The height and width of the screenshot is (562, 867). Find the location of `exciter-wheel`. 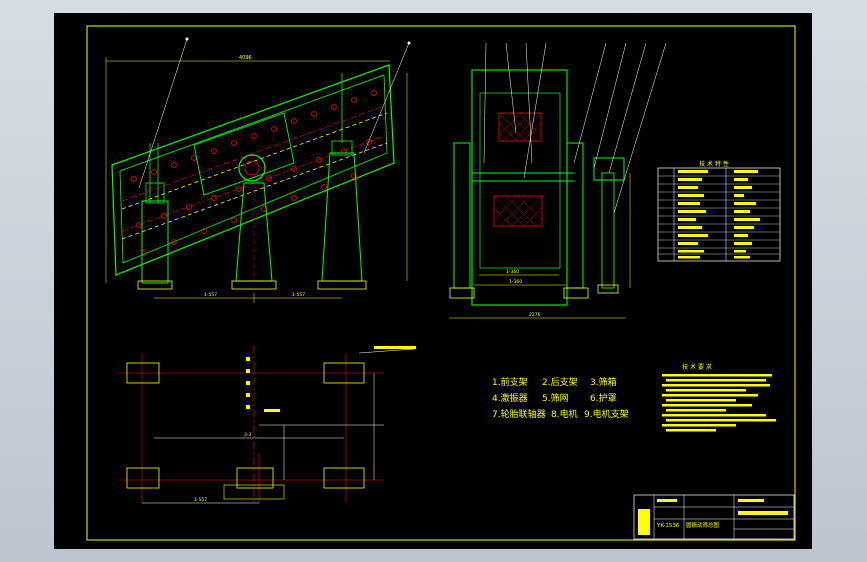

exciter-wheel is located at coordinates (252, 168).